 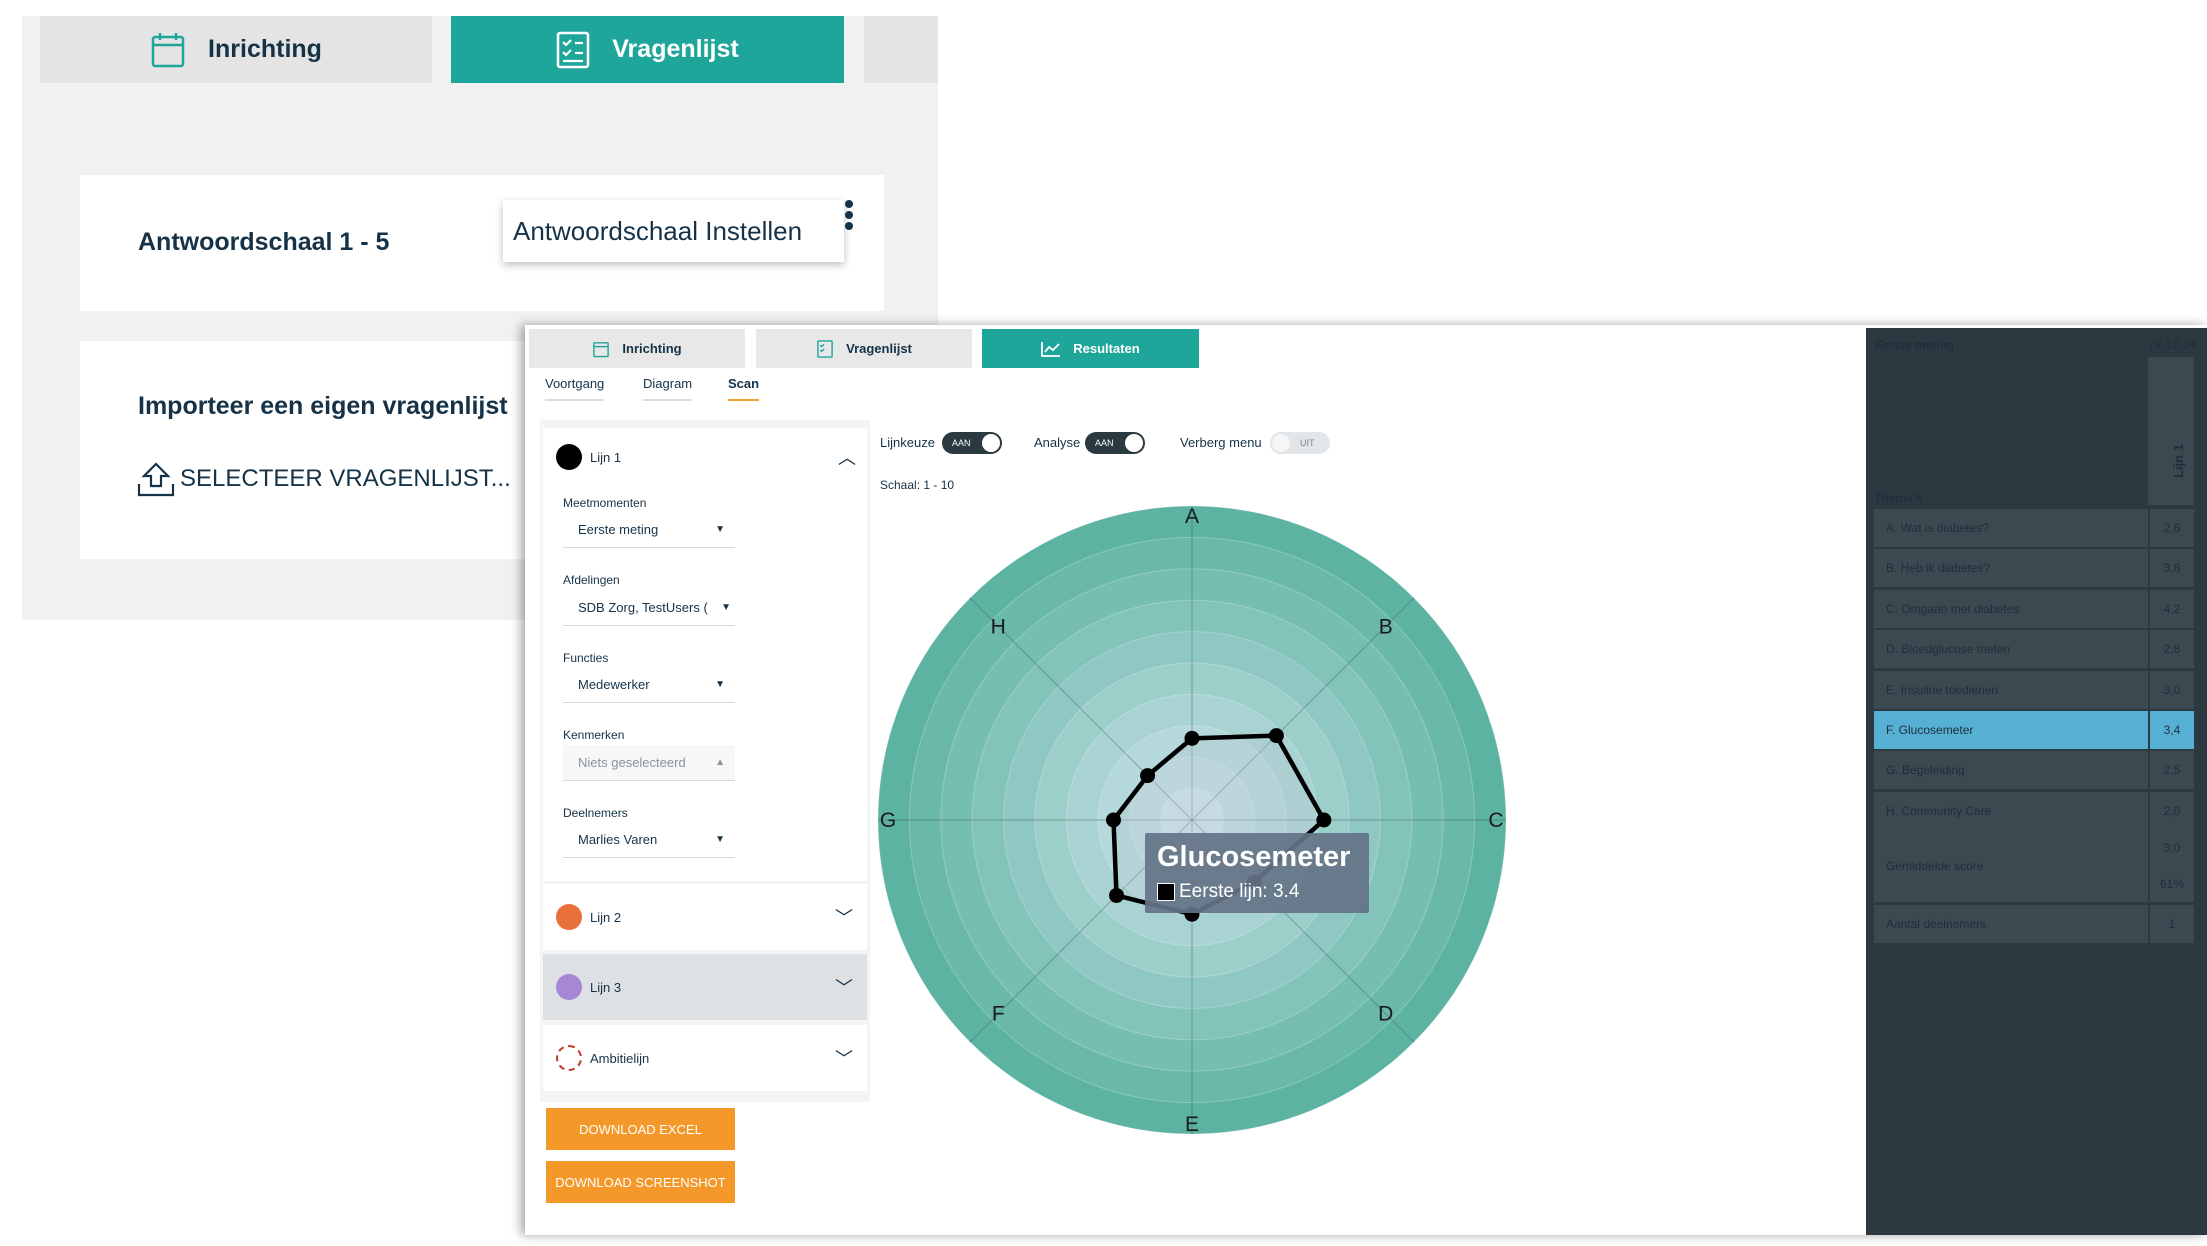 I want to click on theme-name: D. Bloedglucose meten, so click(x=1948, y=649).